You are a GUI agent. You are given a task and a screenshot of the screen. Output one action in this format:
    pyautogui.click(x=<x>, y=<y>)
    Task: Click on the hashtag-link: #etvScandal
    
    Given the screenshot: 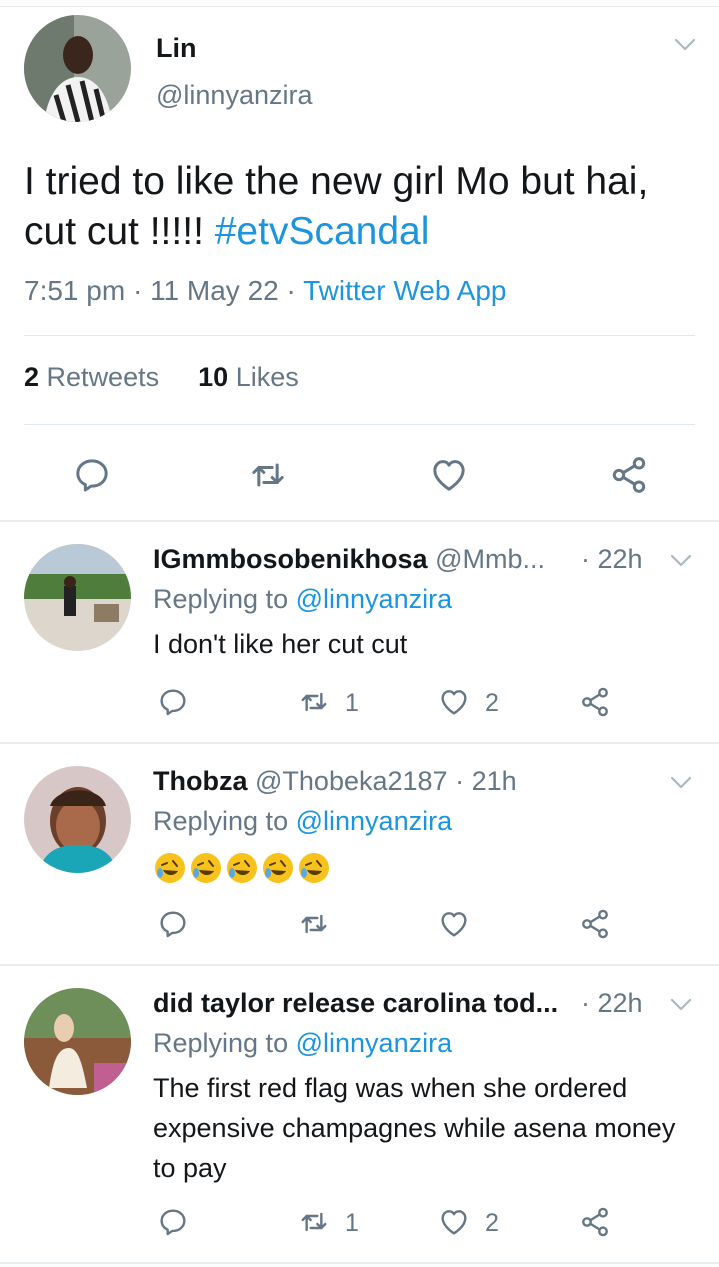 What is the action you would take?
    pyautogui.click(x=322, y=231)
    